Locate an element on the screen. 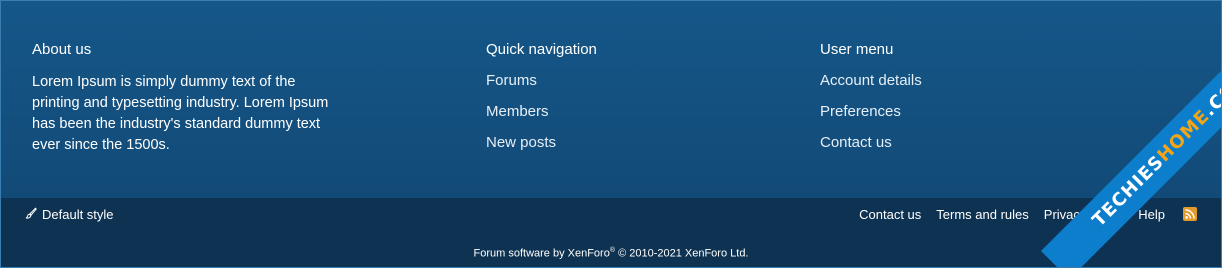  style-chooser-label: Default style is located at coordinates (78, 214).